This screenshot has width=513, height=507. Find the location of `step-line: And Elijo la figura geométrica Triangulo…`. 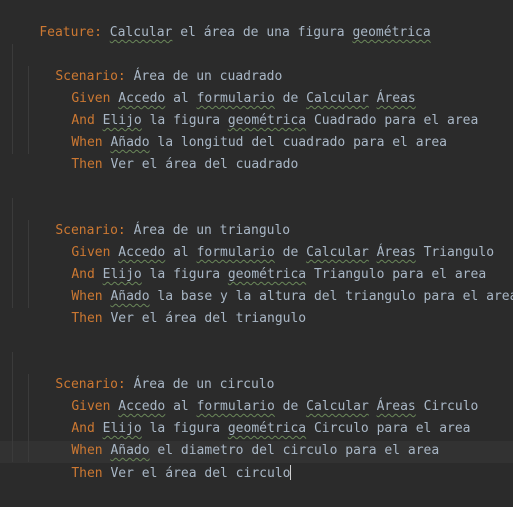

step-line: And Elijo la figura geométrica Triangulo… is located at coordinates (263, 262).